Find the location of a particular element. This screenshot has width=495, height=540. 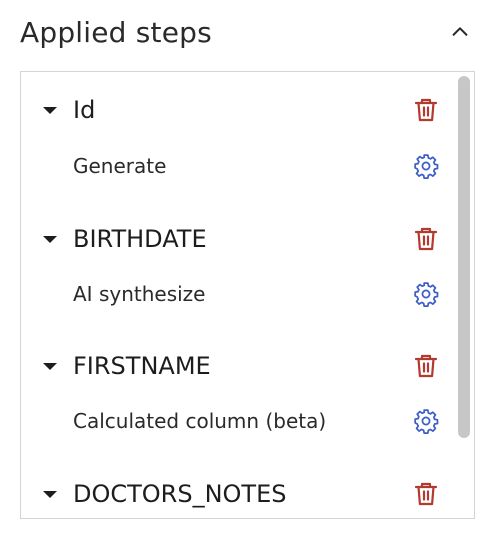

scrollbar-thumb is located at coordinates (464, 257).